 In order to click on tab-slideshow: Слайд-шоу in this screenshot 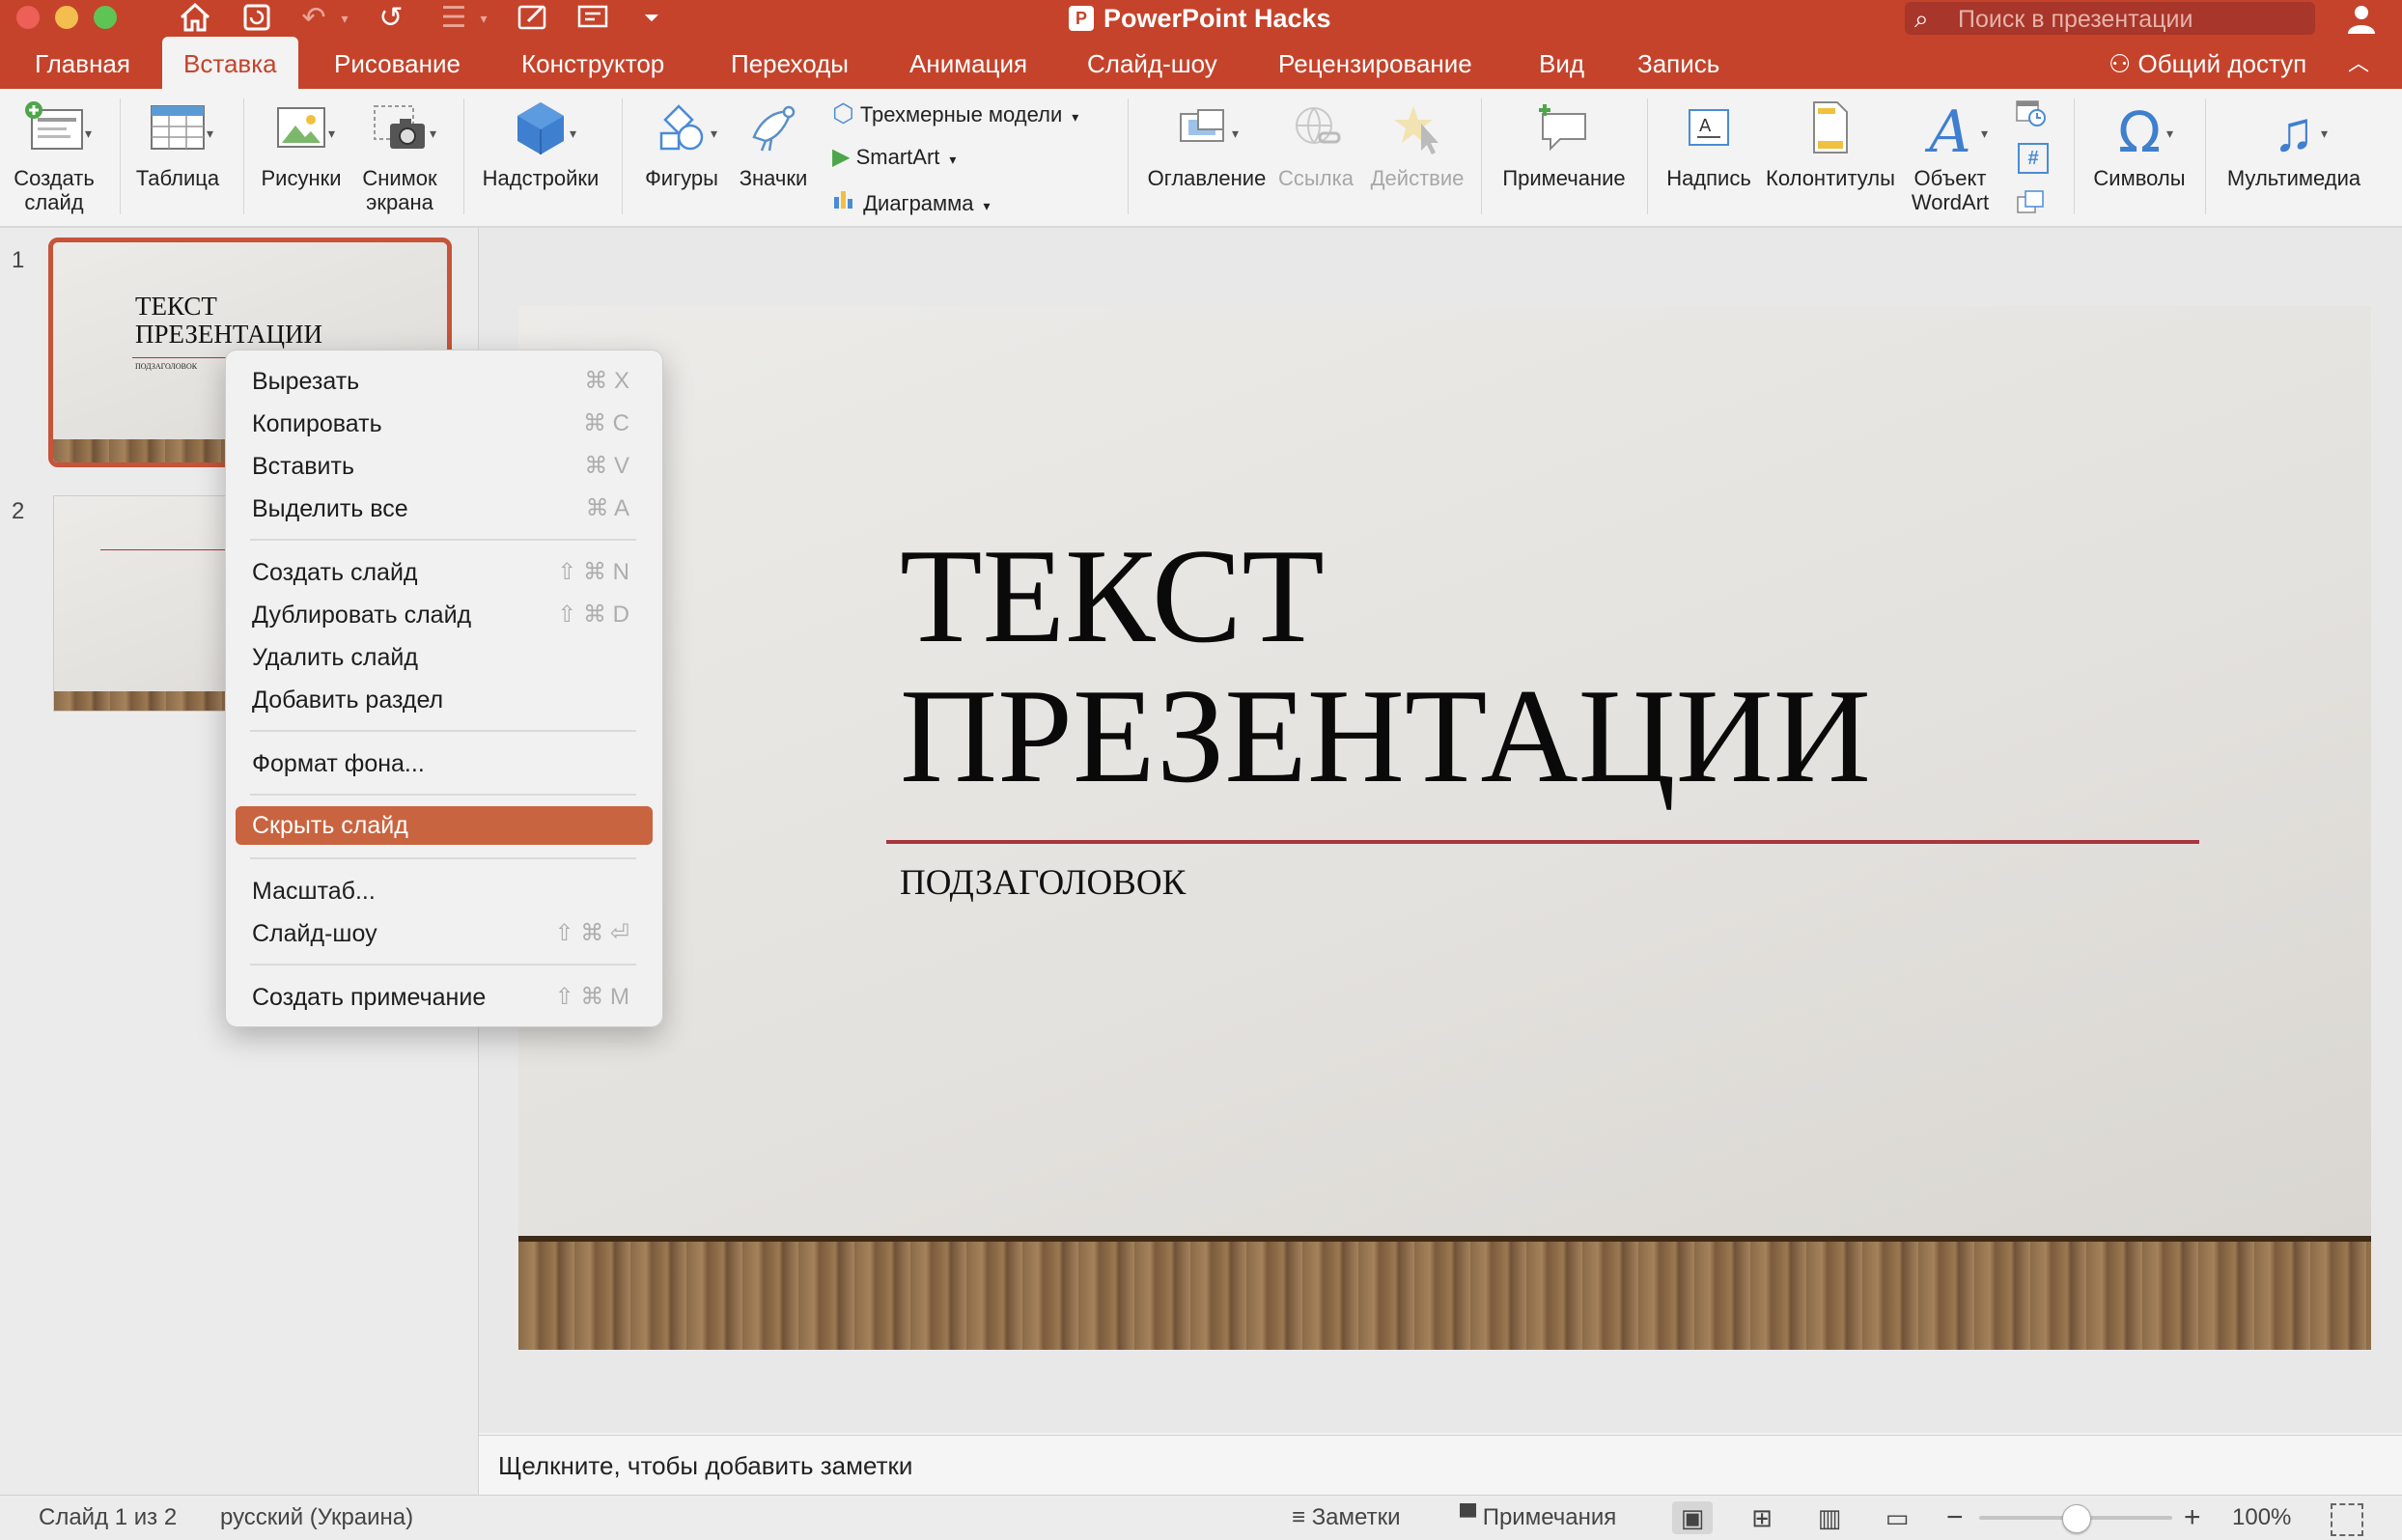, I will do `click(1152, 63)`.